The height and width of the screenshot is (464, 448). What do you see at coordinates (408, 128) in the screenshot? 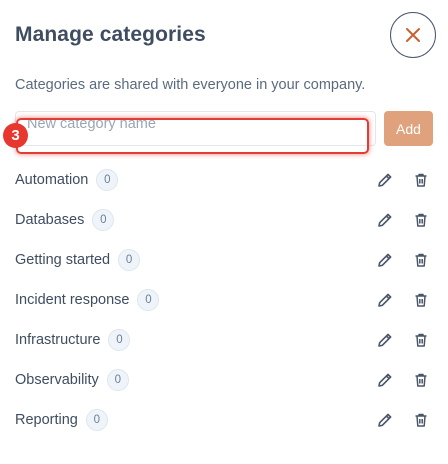
I see `add-category-button: Add` at bounding box center [408, 128].